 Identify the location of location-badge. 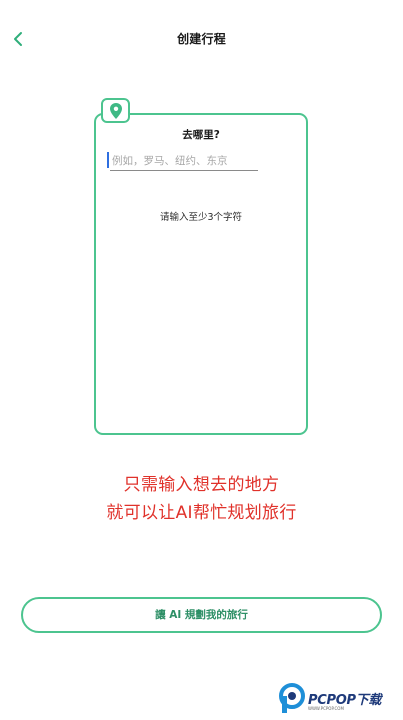
(115, 110).